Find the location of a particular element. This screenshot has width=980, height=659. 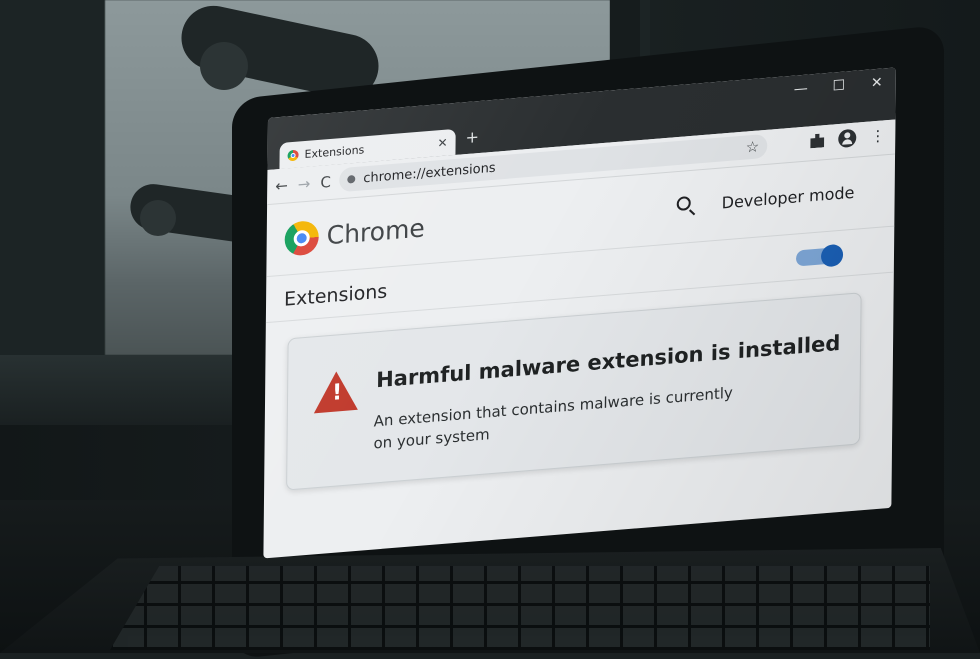

toolbar-actions: ⋮ is located at coordinates (847, 138).